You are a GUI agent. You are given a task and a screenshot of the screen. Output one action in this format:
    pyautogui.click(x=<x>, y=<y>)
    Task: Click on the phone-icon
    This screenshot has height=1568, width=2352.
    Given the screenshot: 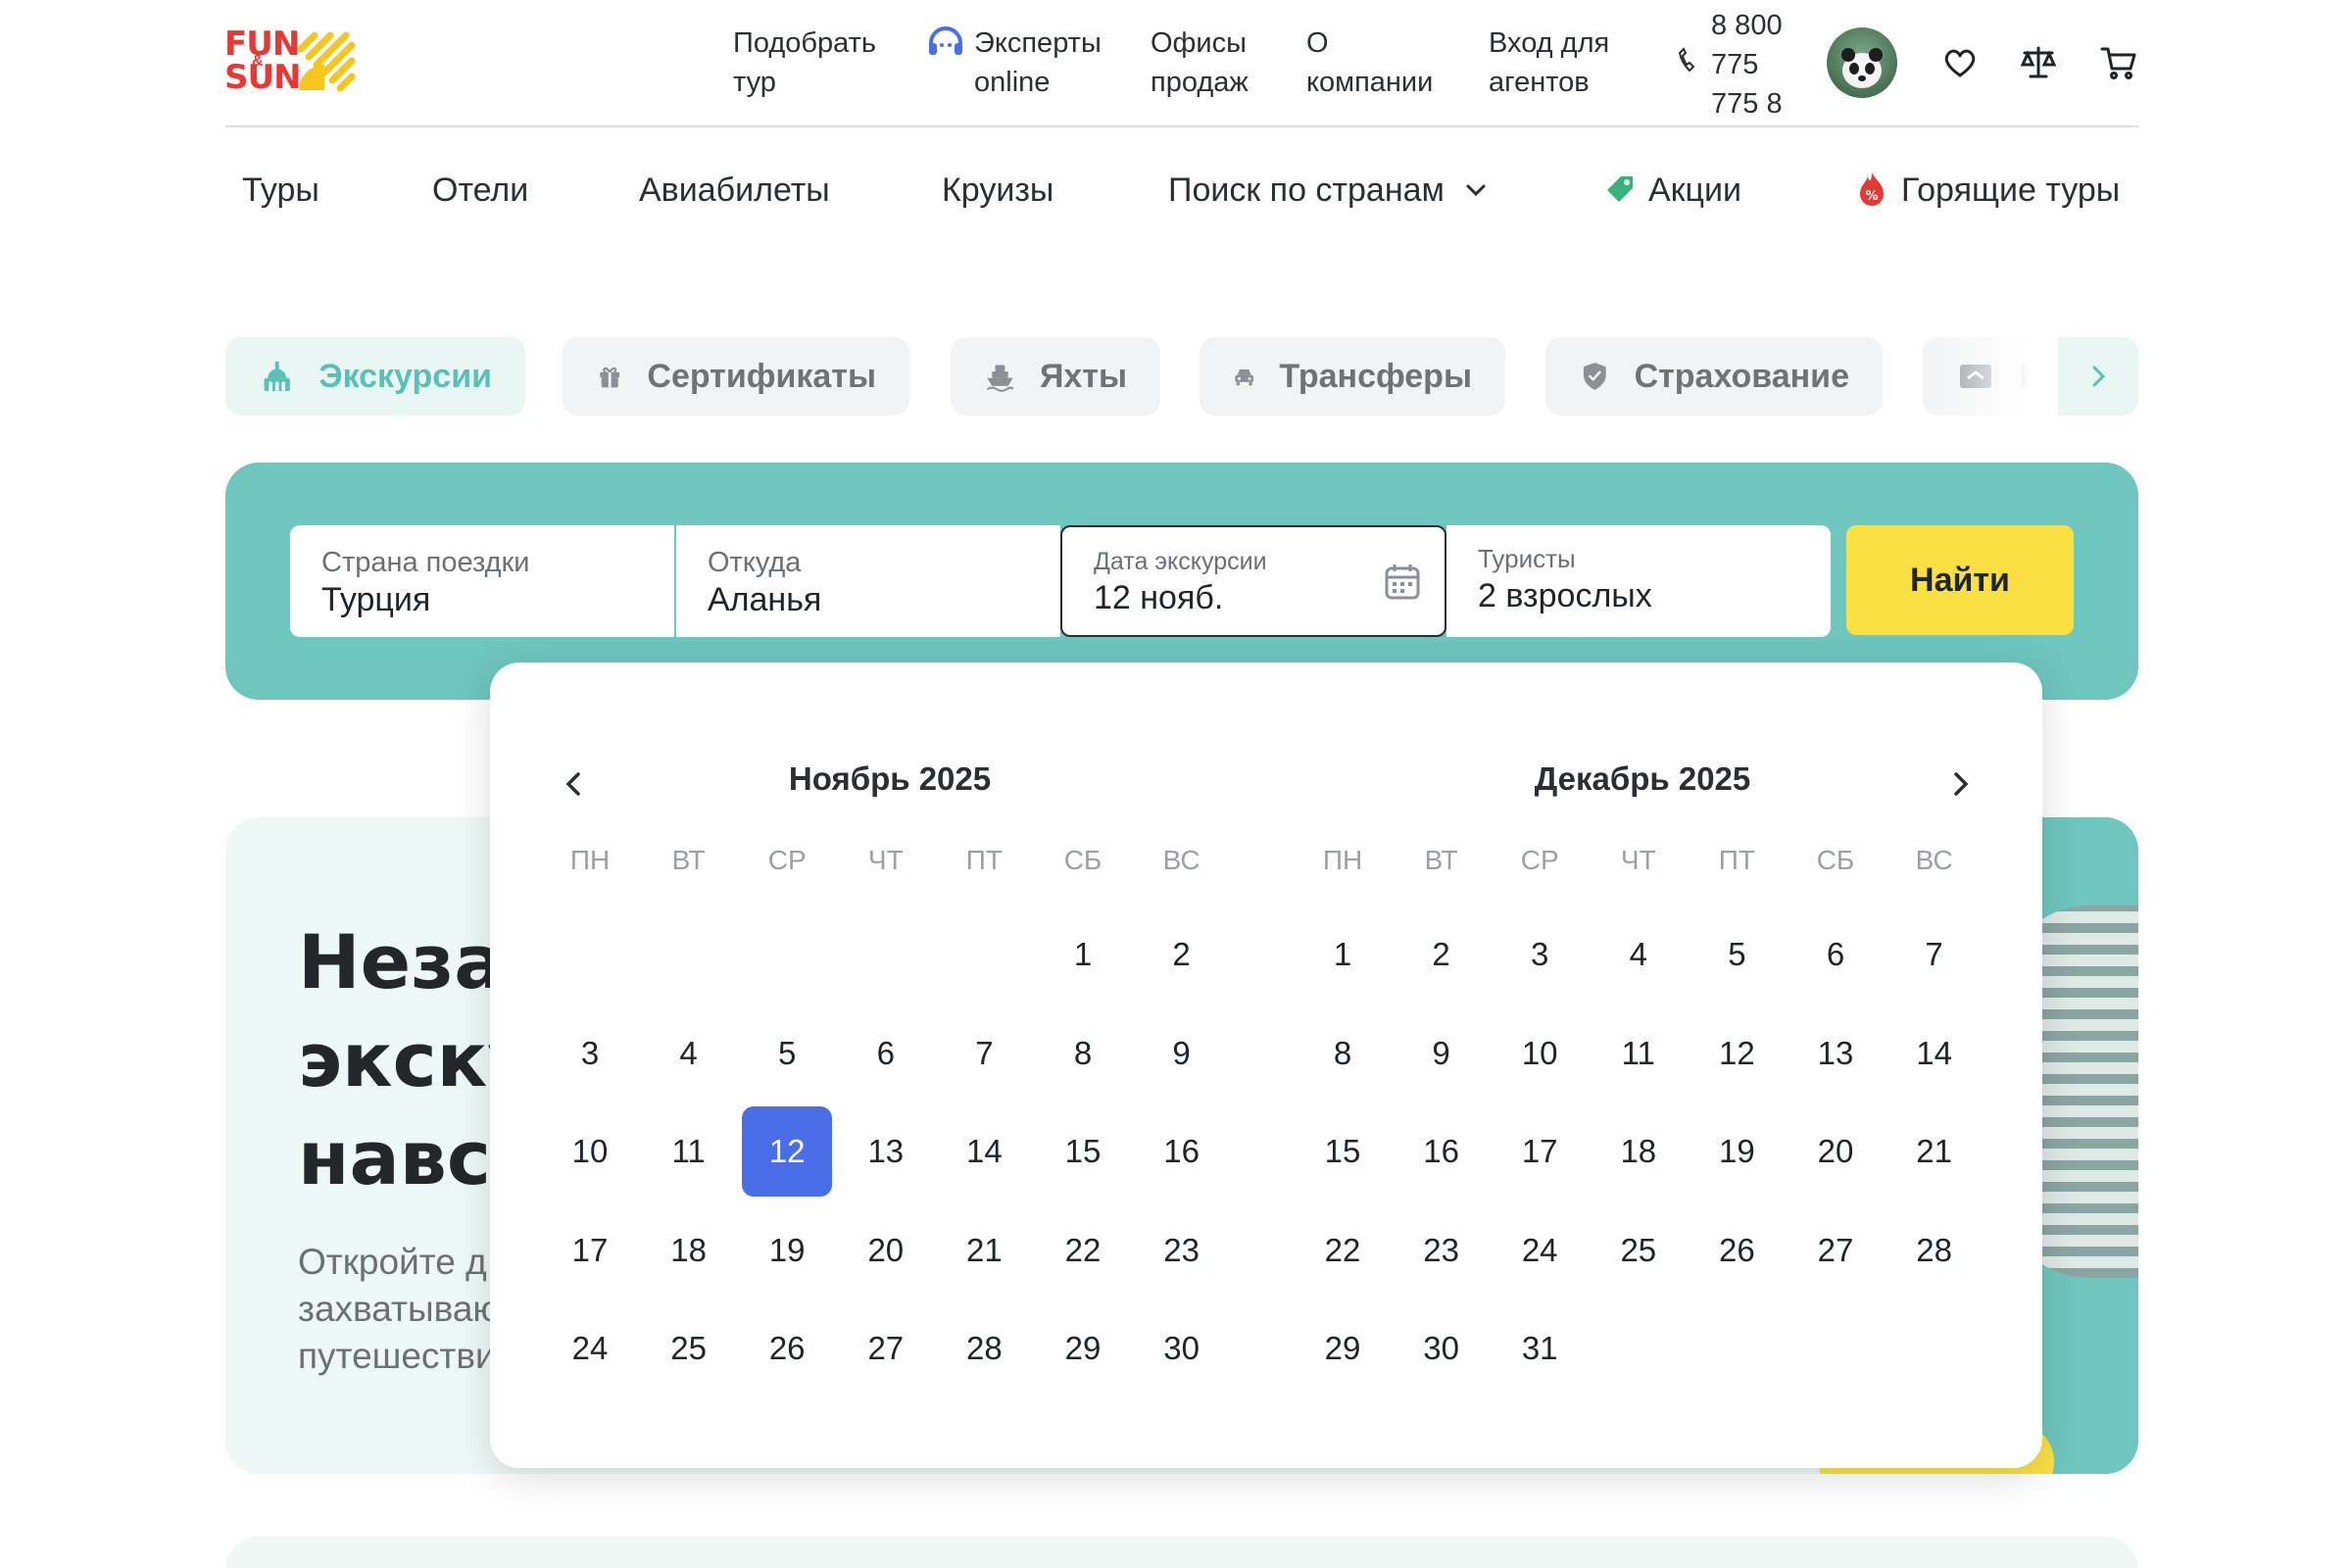 What is the action you would take?
    pyautogui.click(x=1686, y=60)
    